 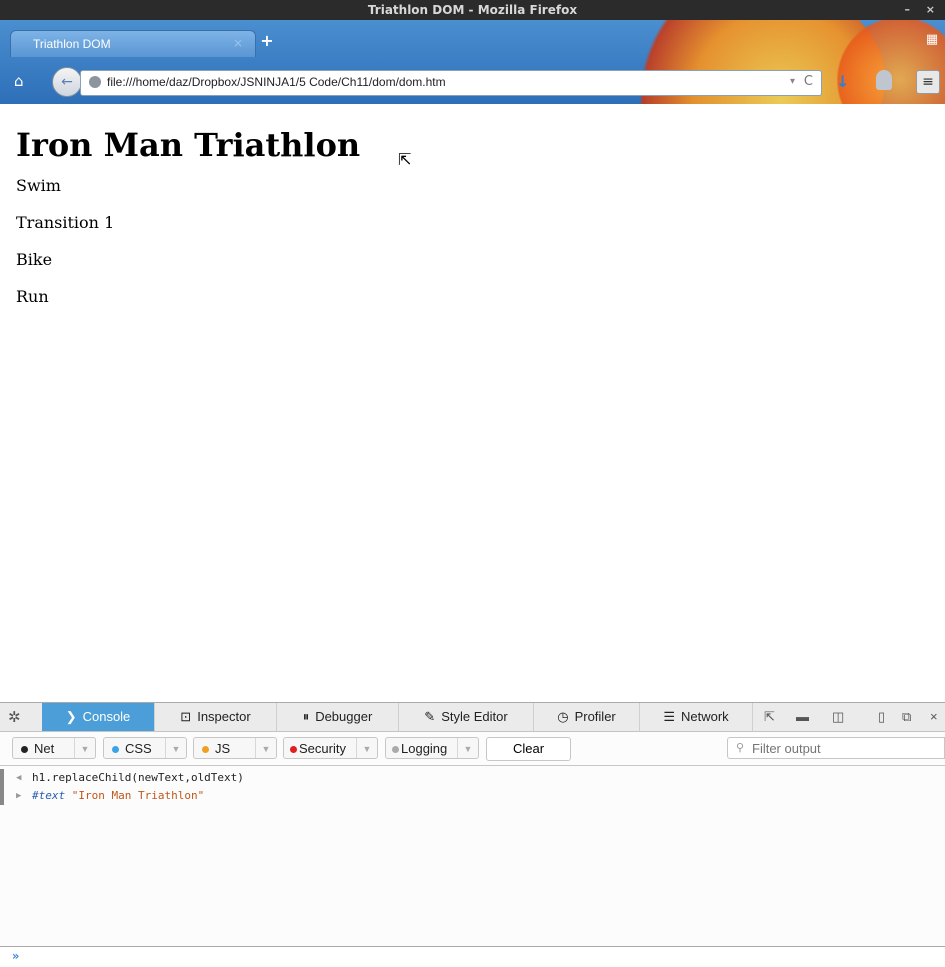 What do you see at coordinates (528, 749) in the screenshot?
I see `clear-button: Clear` at bounding box center [528, 749].